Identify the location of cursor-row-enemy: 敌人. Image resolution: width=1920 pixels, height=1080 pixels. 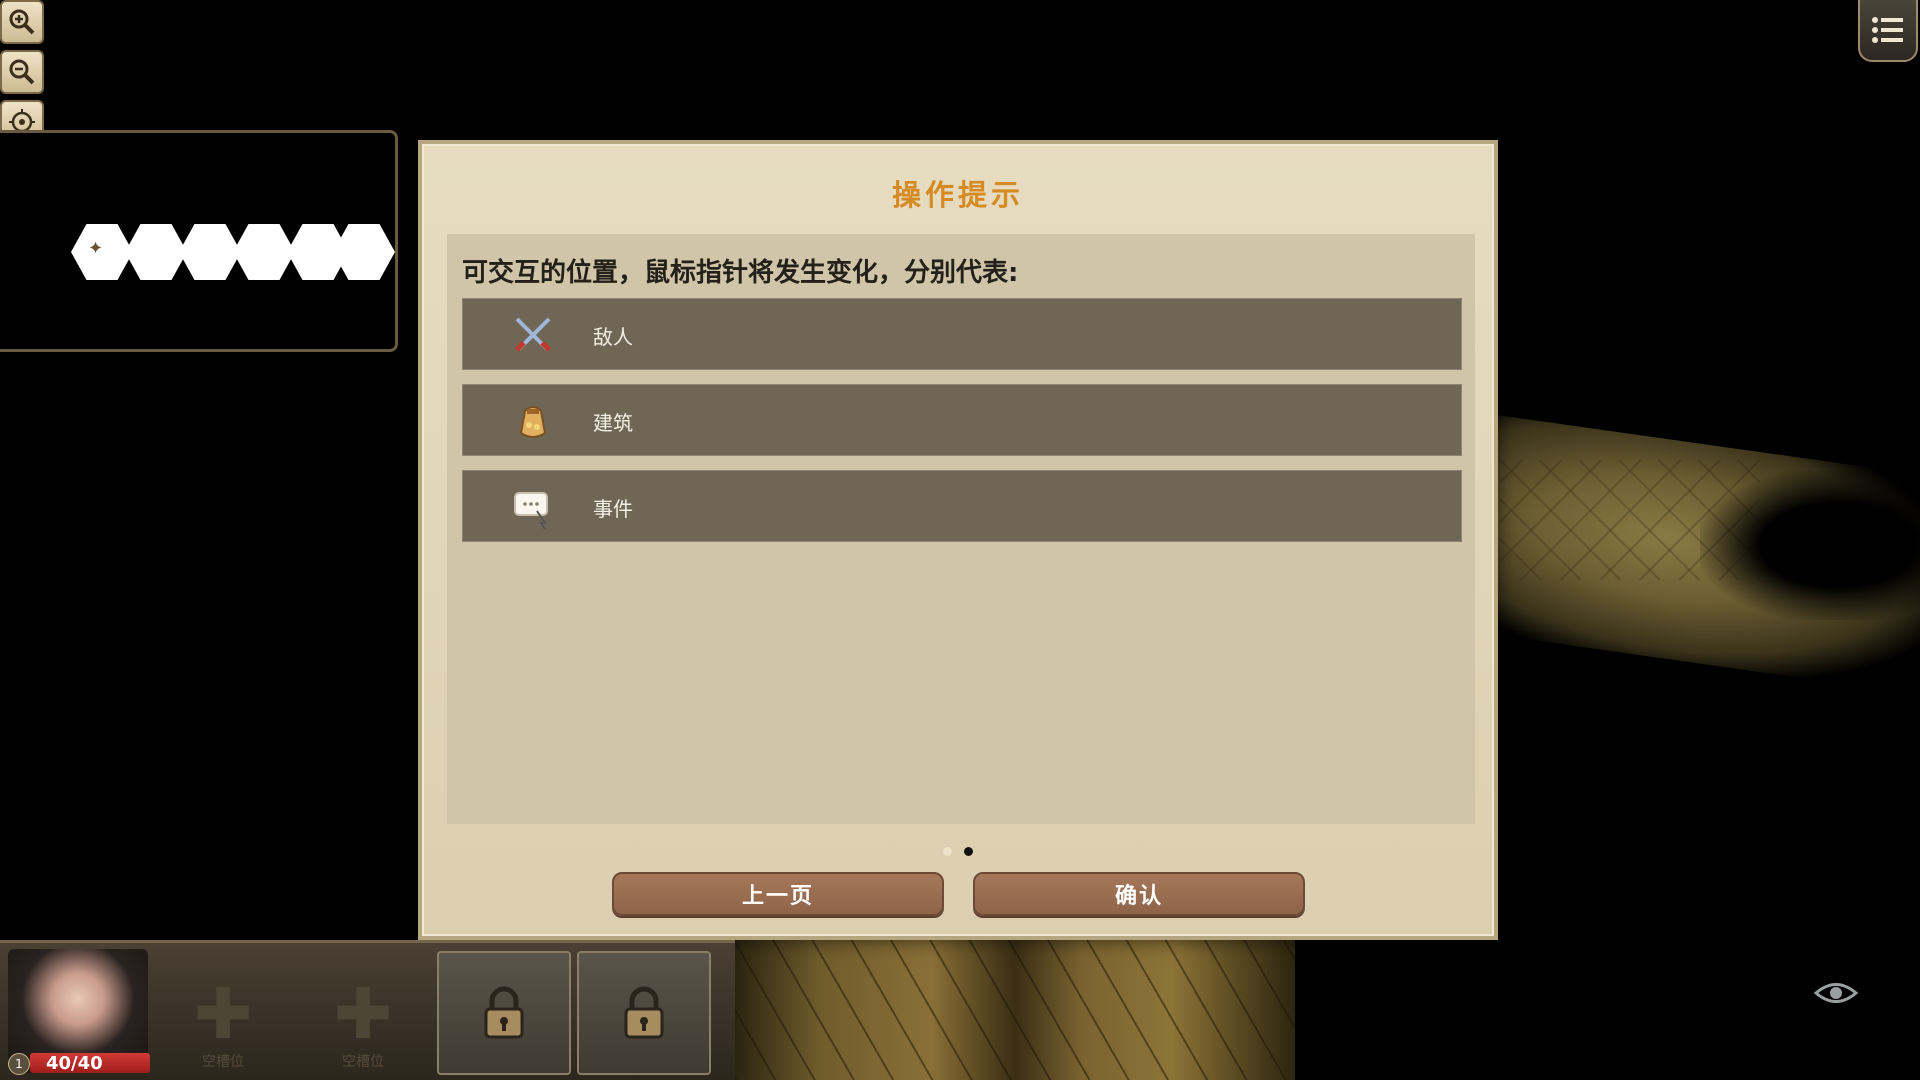
(962, 334).